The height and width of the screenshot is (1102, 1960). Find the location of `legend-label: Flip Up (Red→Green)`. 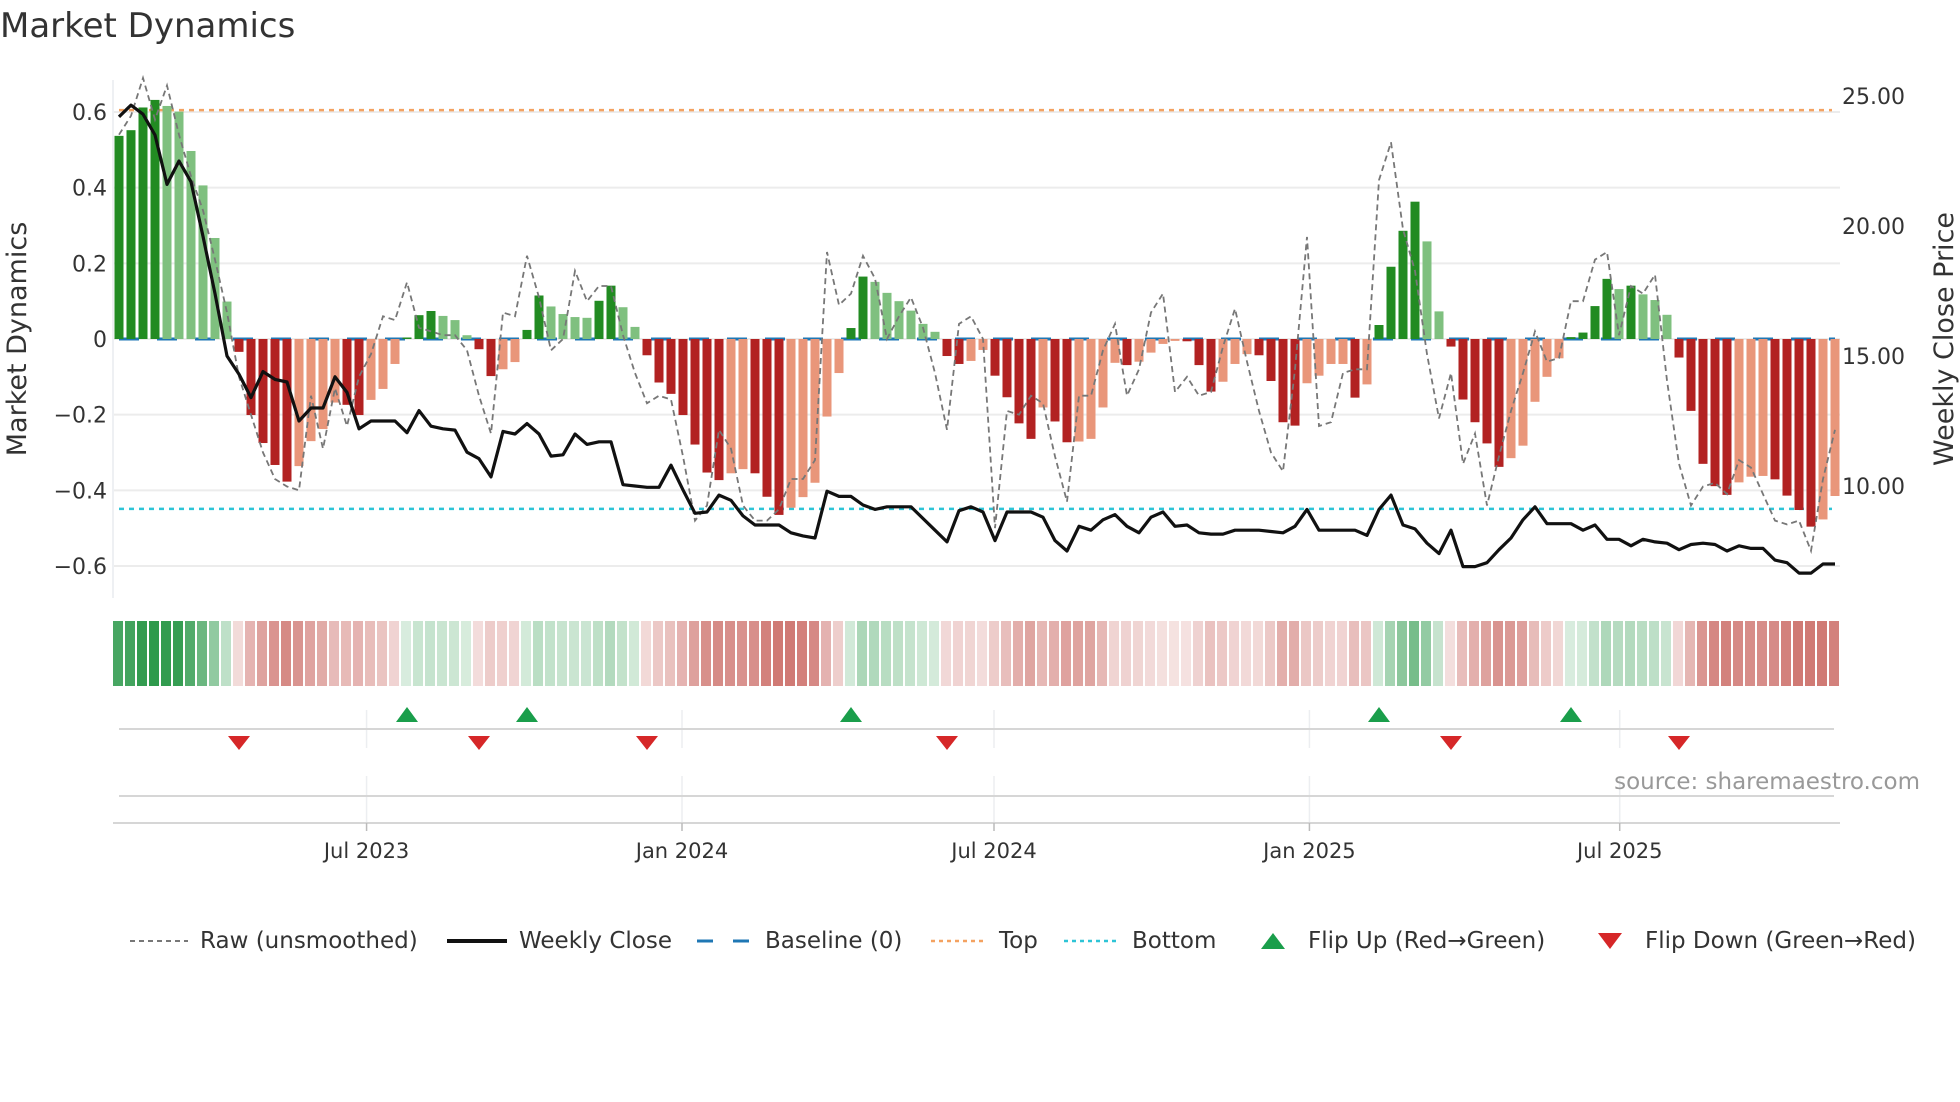

legend-label: Flip Up (Red→Green) is located at coordinates (1427, 941).